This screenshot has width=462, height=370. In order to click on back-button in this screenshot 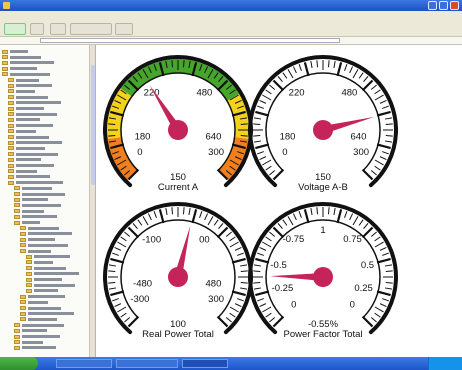, I will do `click(15, 29)`.